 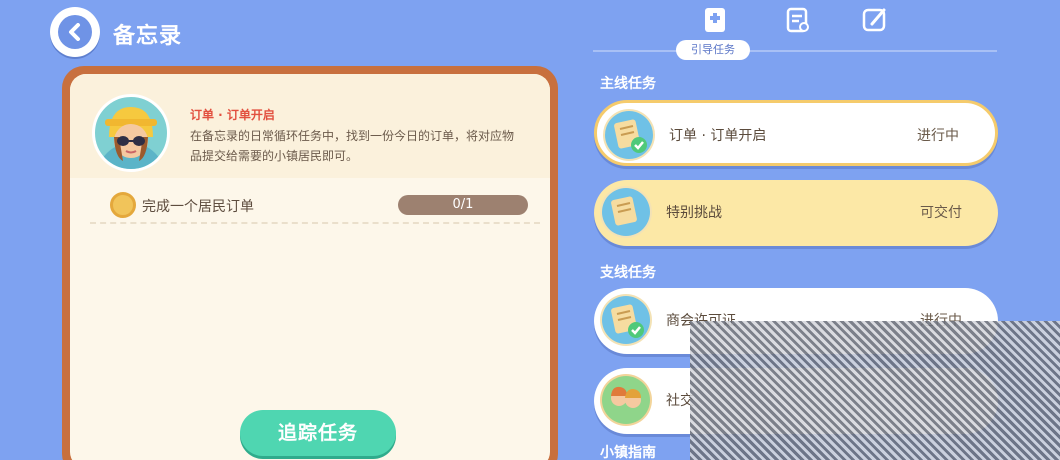 I want to click on quest-item-order: 订单 · 订单开启 进行中, so click(x=796, y=133).